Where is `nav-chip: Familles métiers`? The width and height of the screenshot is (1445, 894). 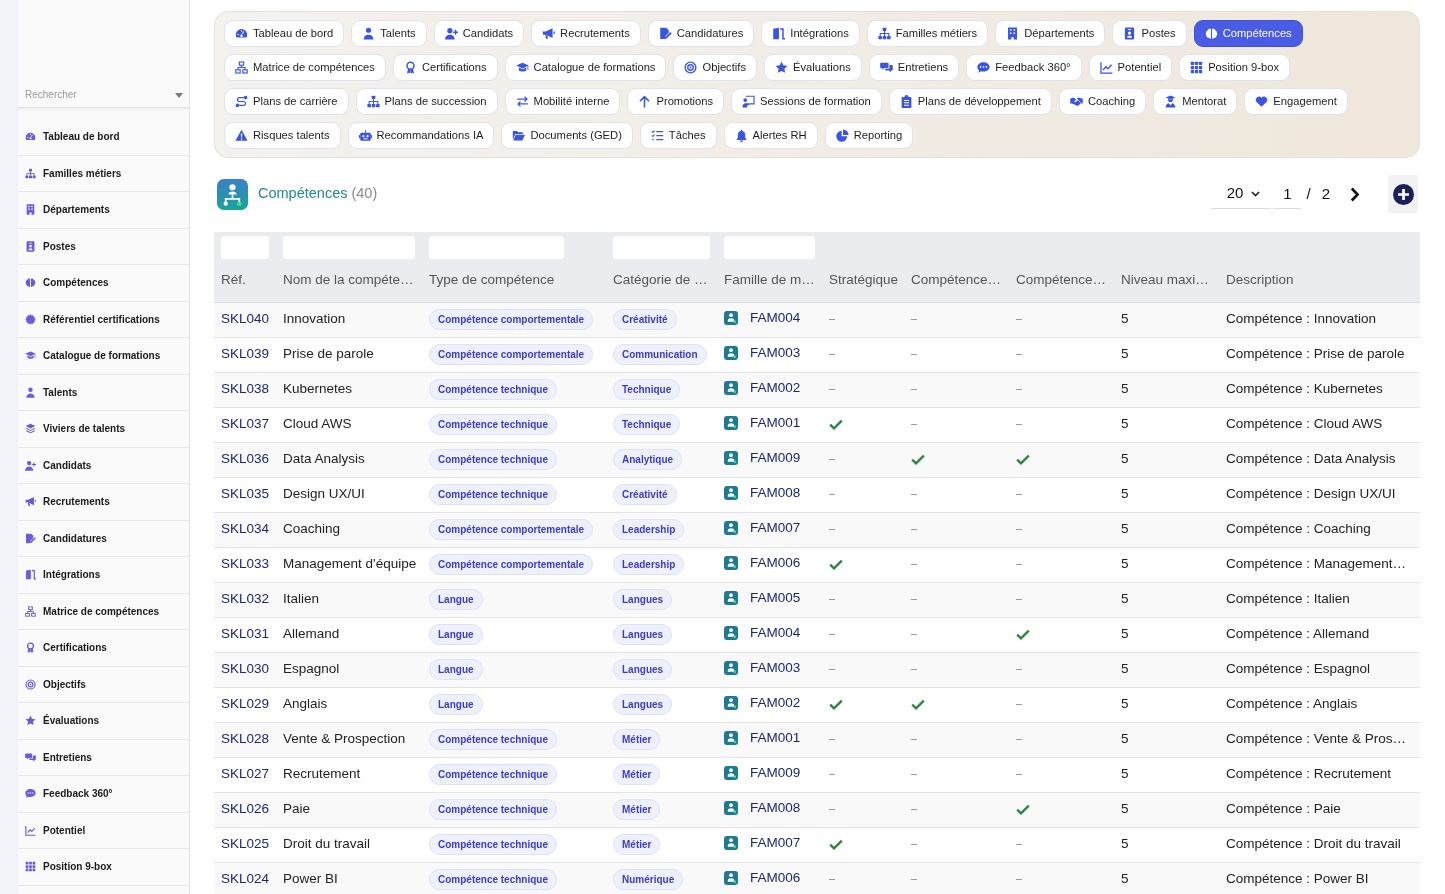 nav-chip: Familles métiers is located at coordinates (927, 33).